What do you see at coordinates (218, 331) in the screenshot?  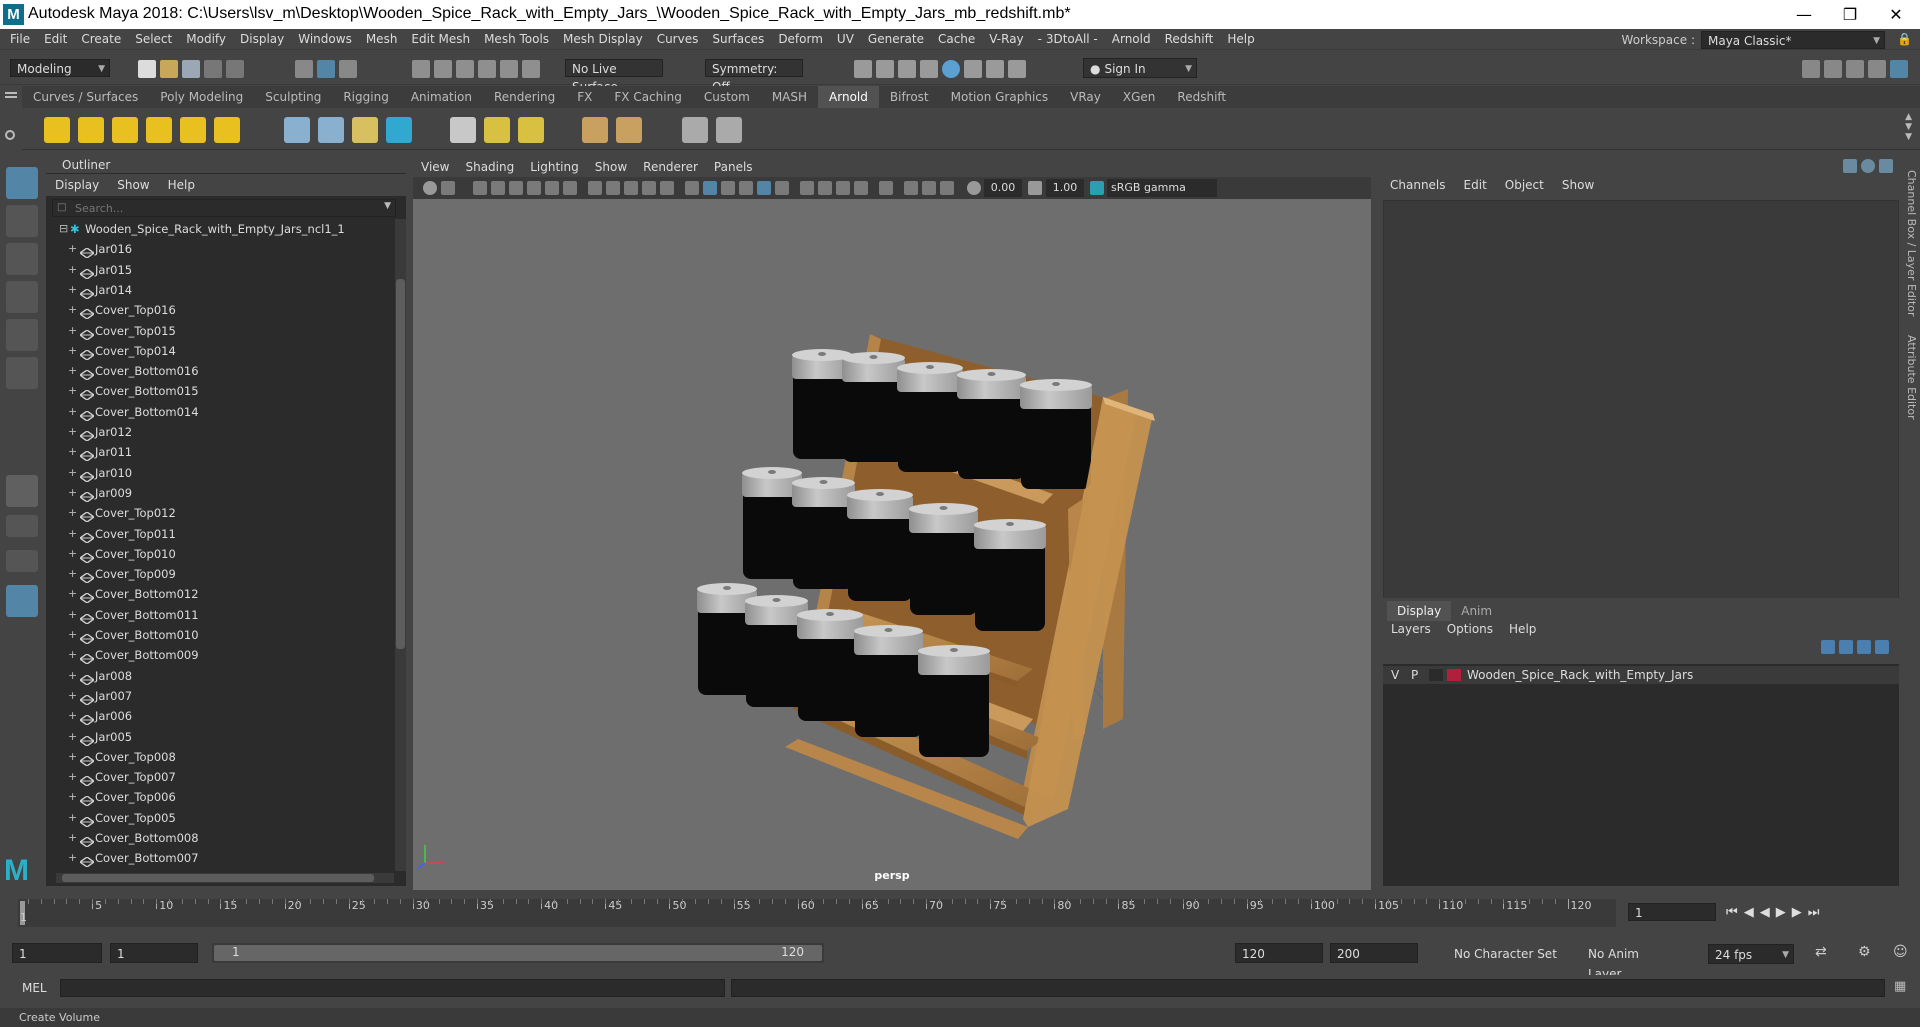 I see `outliner-item: + Cover_Top015` at bounding box center [218, 331].